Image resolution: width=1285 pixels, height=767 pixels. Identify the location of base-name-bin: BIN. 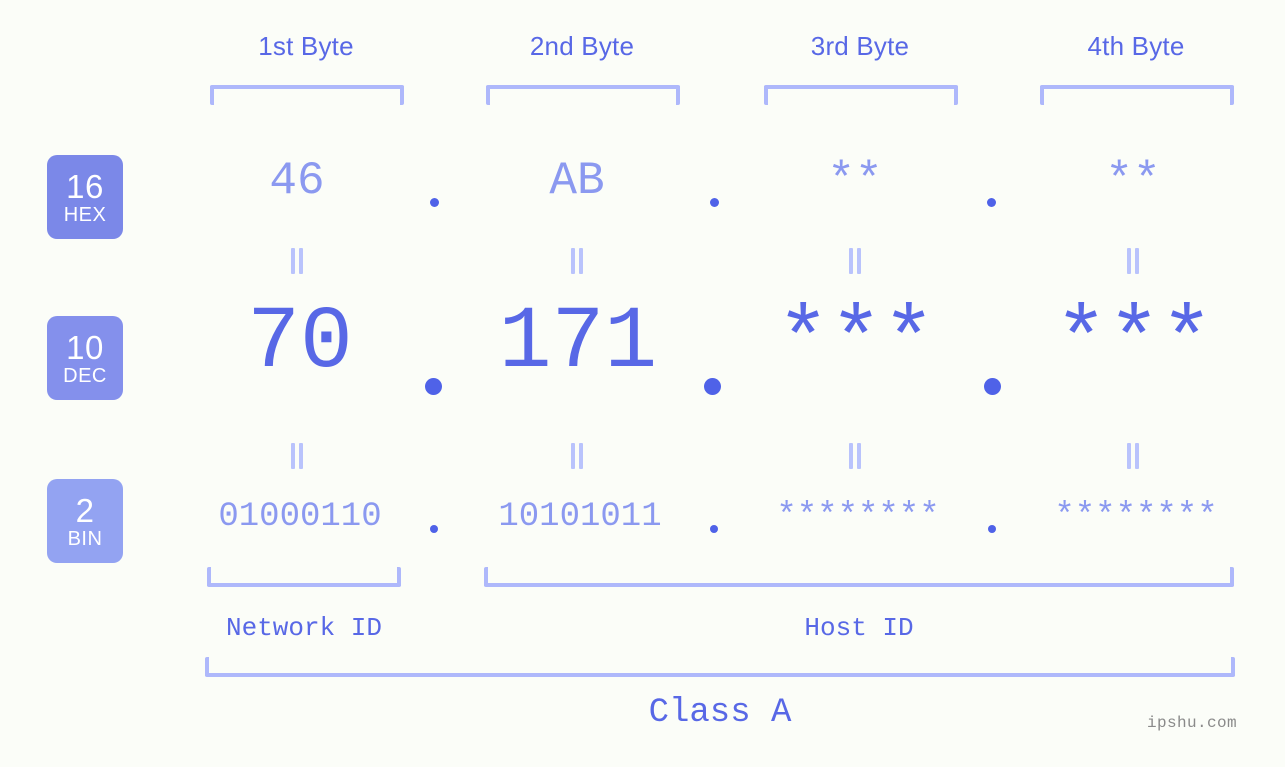
(85, 538).